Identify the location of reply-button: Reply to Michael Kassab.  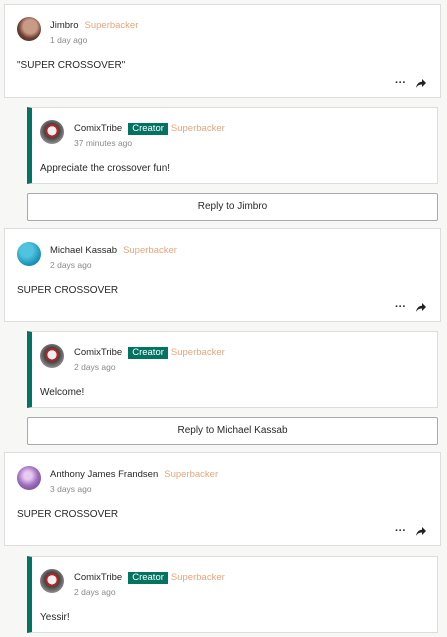
(232, 431).